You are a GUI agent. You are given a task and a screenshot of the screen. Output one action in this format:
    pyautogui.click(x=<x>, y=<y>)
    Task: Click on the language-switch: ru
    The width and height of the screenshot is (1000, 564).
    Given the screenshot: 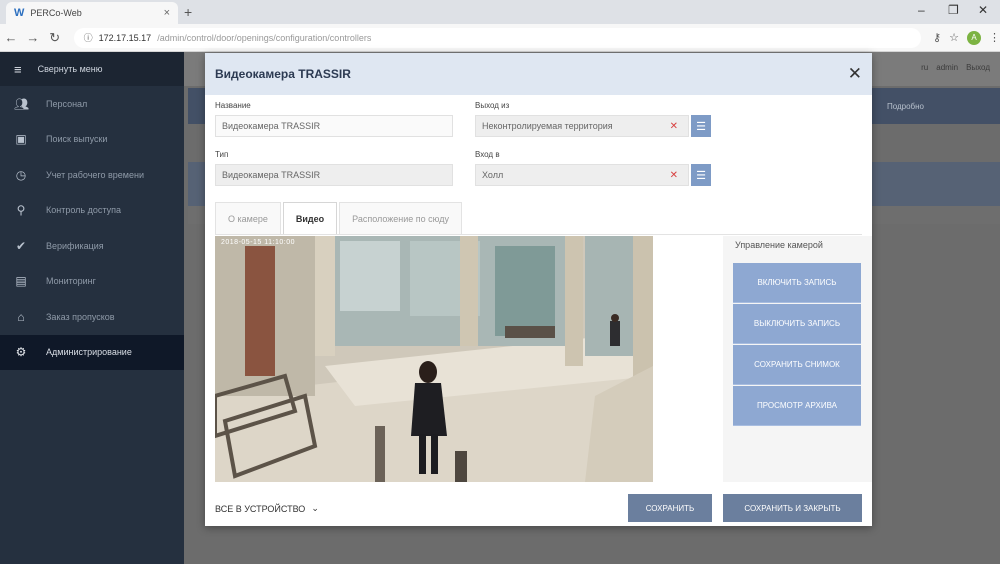 What is the action you would take?
    pyautogui.click(x=924, y=67)
    